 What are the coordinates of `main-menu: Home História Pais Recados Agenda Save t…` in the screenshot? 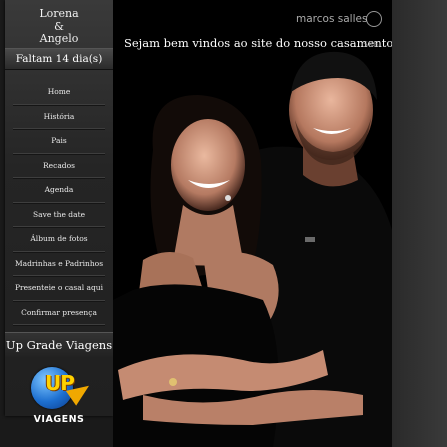 It's located at (59, 202).